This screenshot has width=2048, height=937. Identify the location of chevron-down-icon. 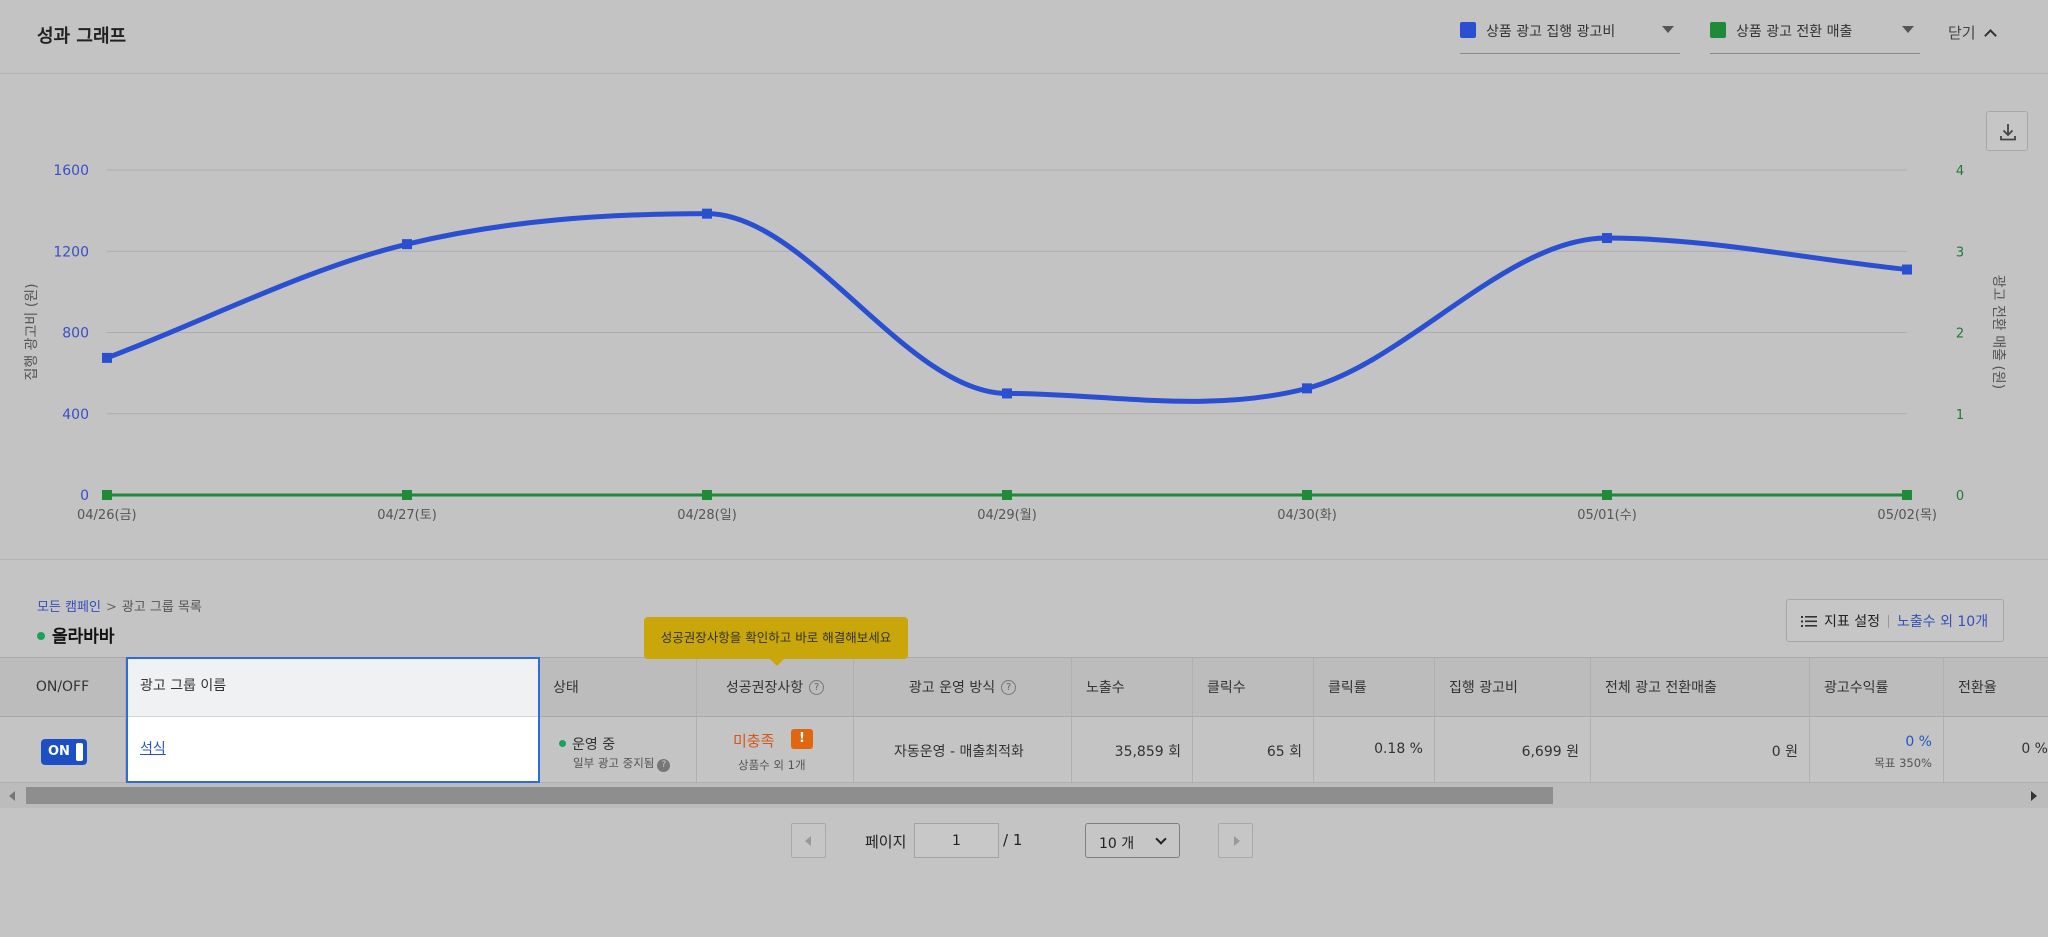
(1161, 839).